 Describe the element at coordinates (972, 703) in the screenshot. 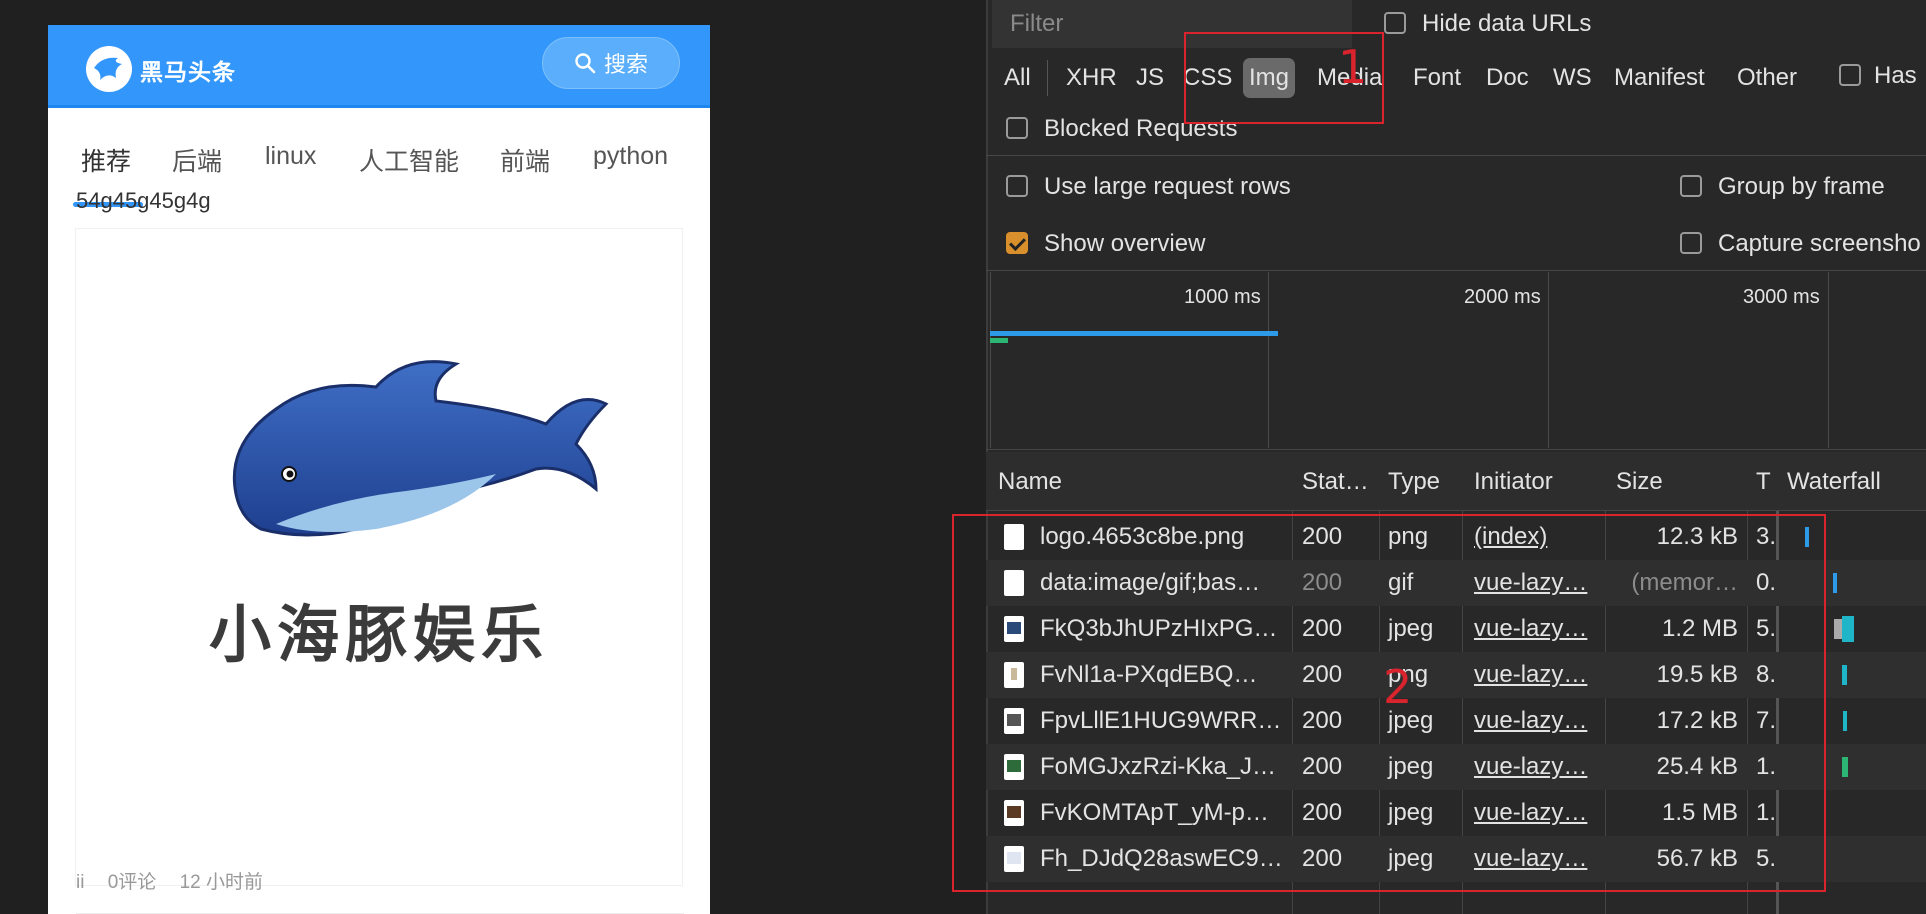

I see `annotation-box-2-left-edge` at that location.